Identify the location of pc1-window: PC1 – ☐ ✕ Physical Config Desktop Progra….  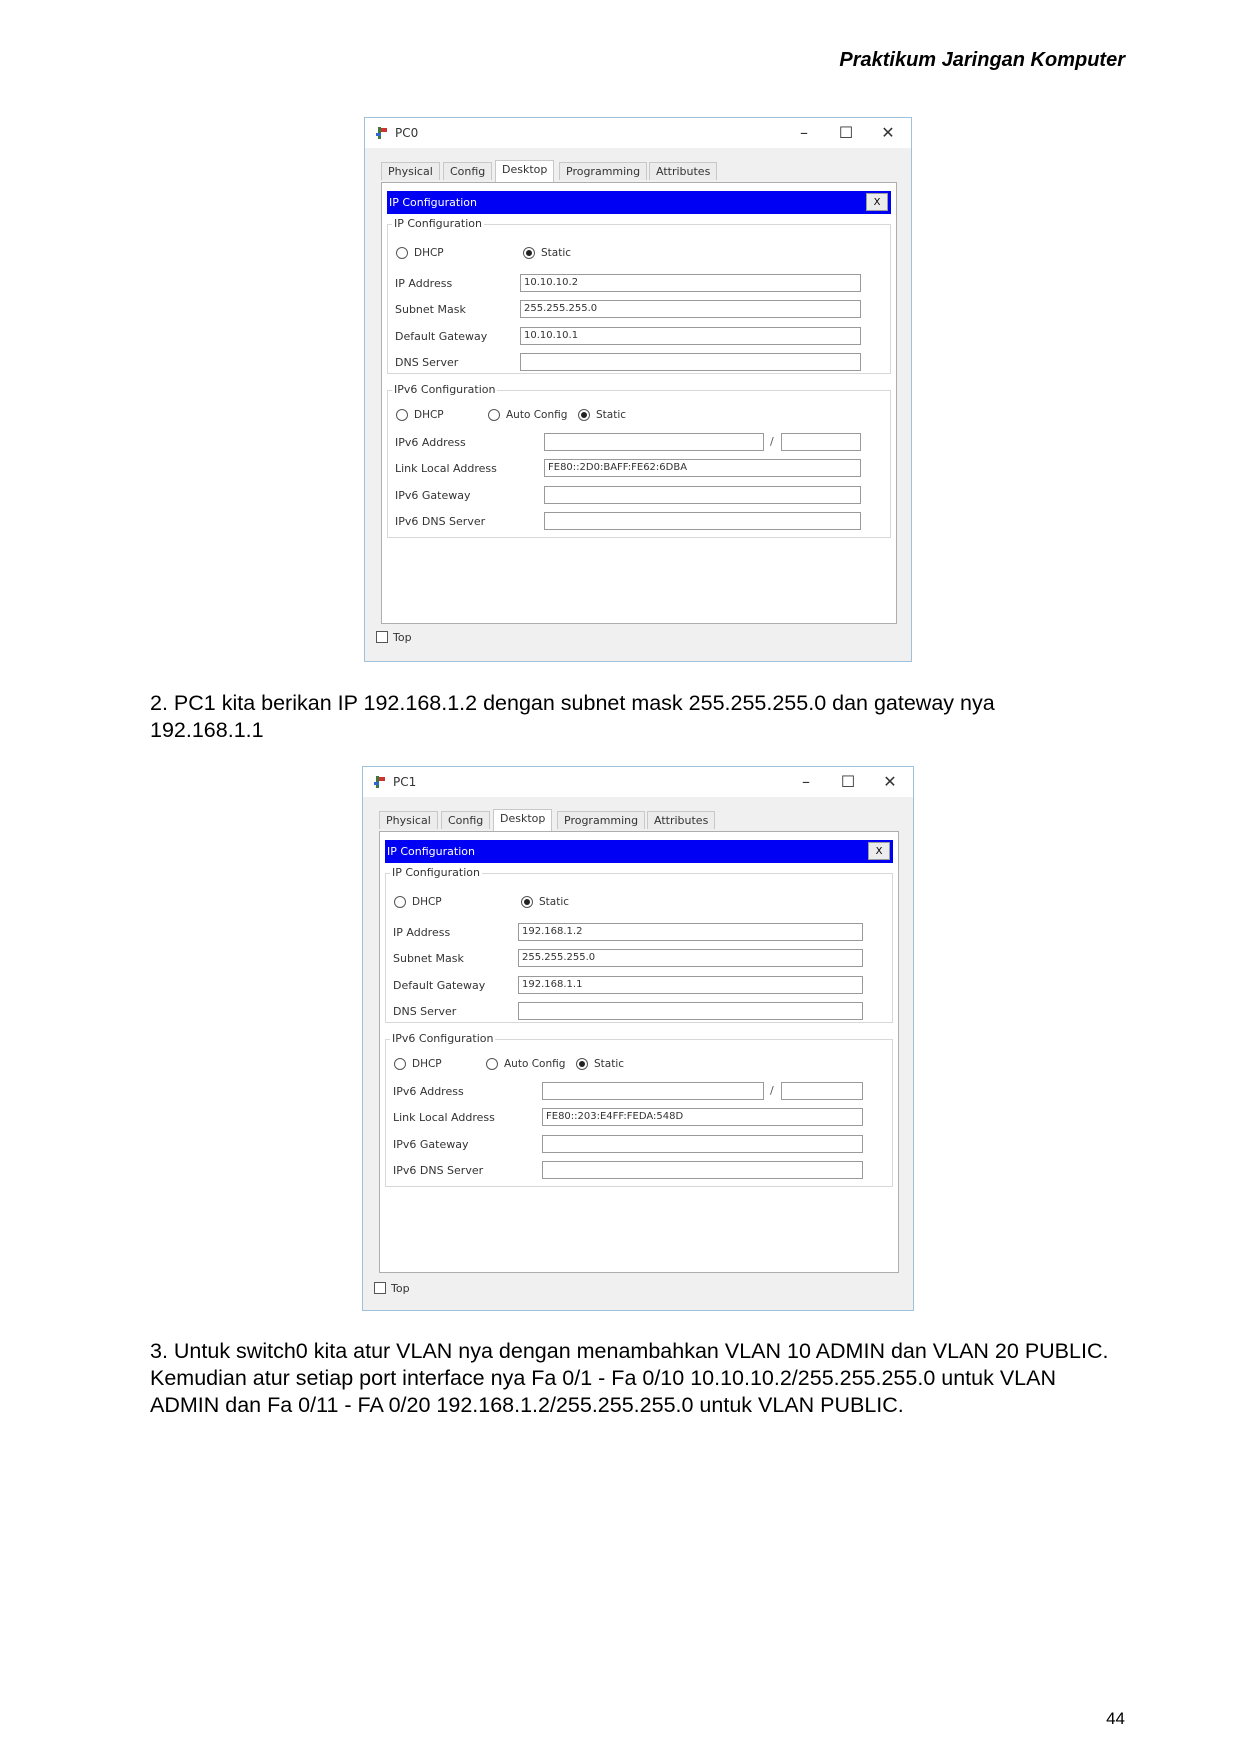
(638, 1038).